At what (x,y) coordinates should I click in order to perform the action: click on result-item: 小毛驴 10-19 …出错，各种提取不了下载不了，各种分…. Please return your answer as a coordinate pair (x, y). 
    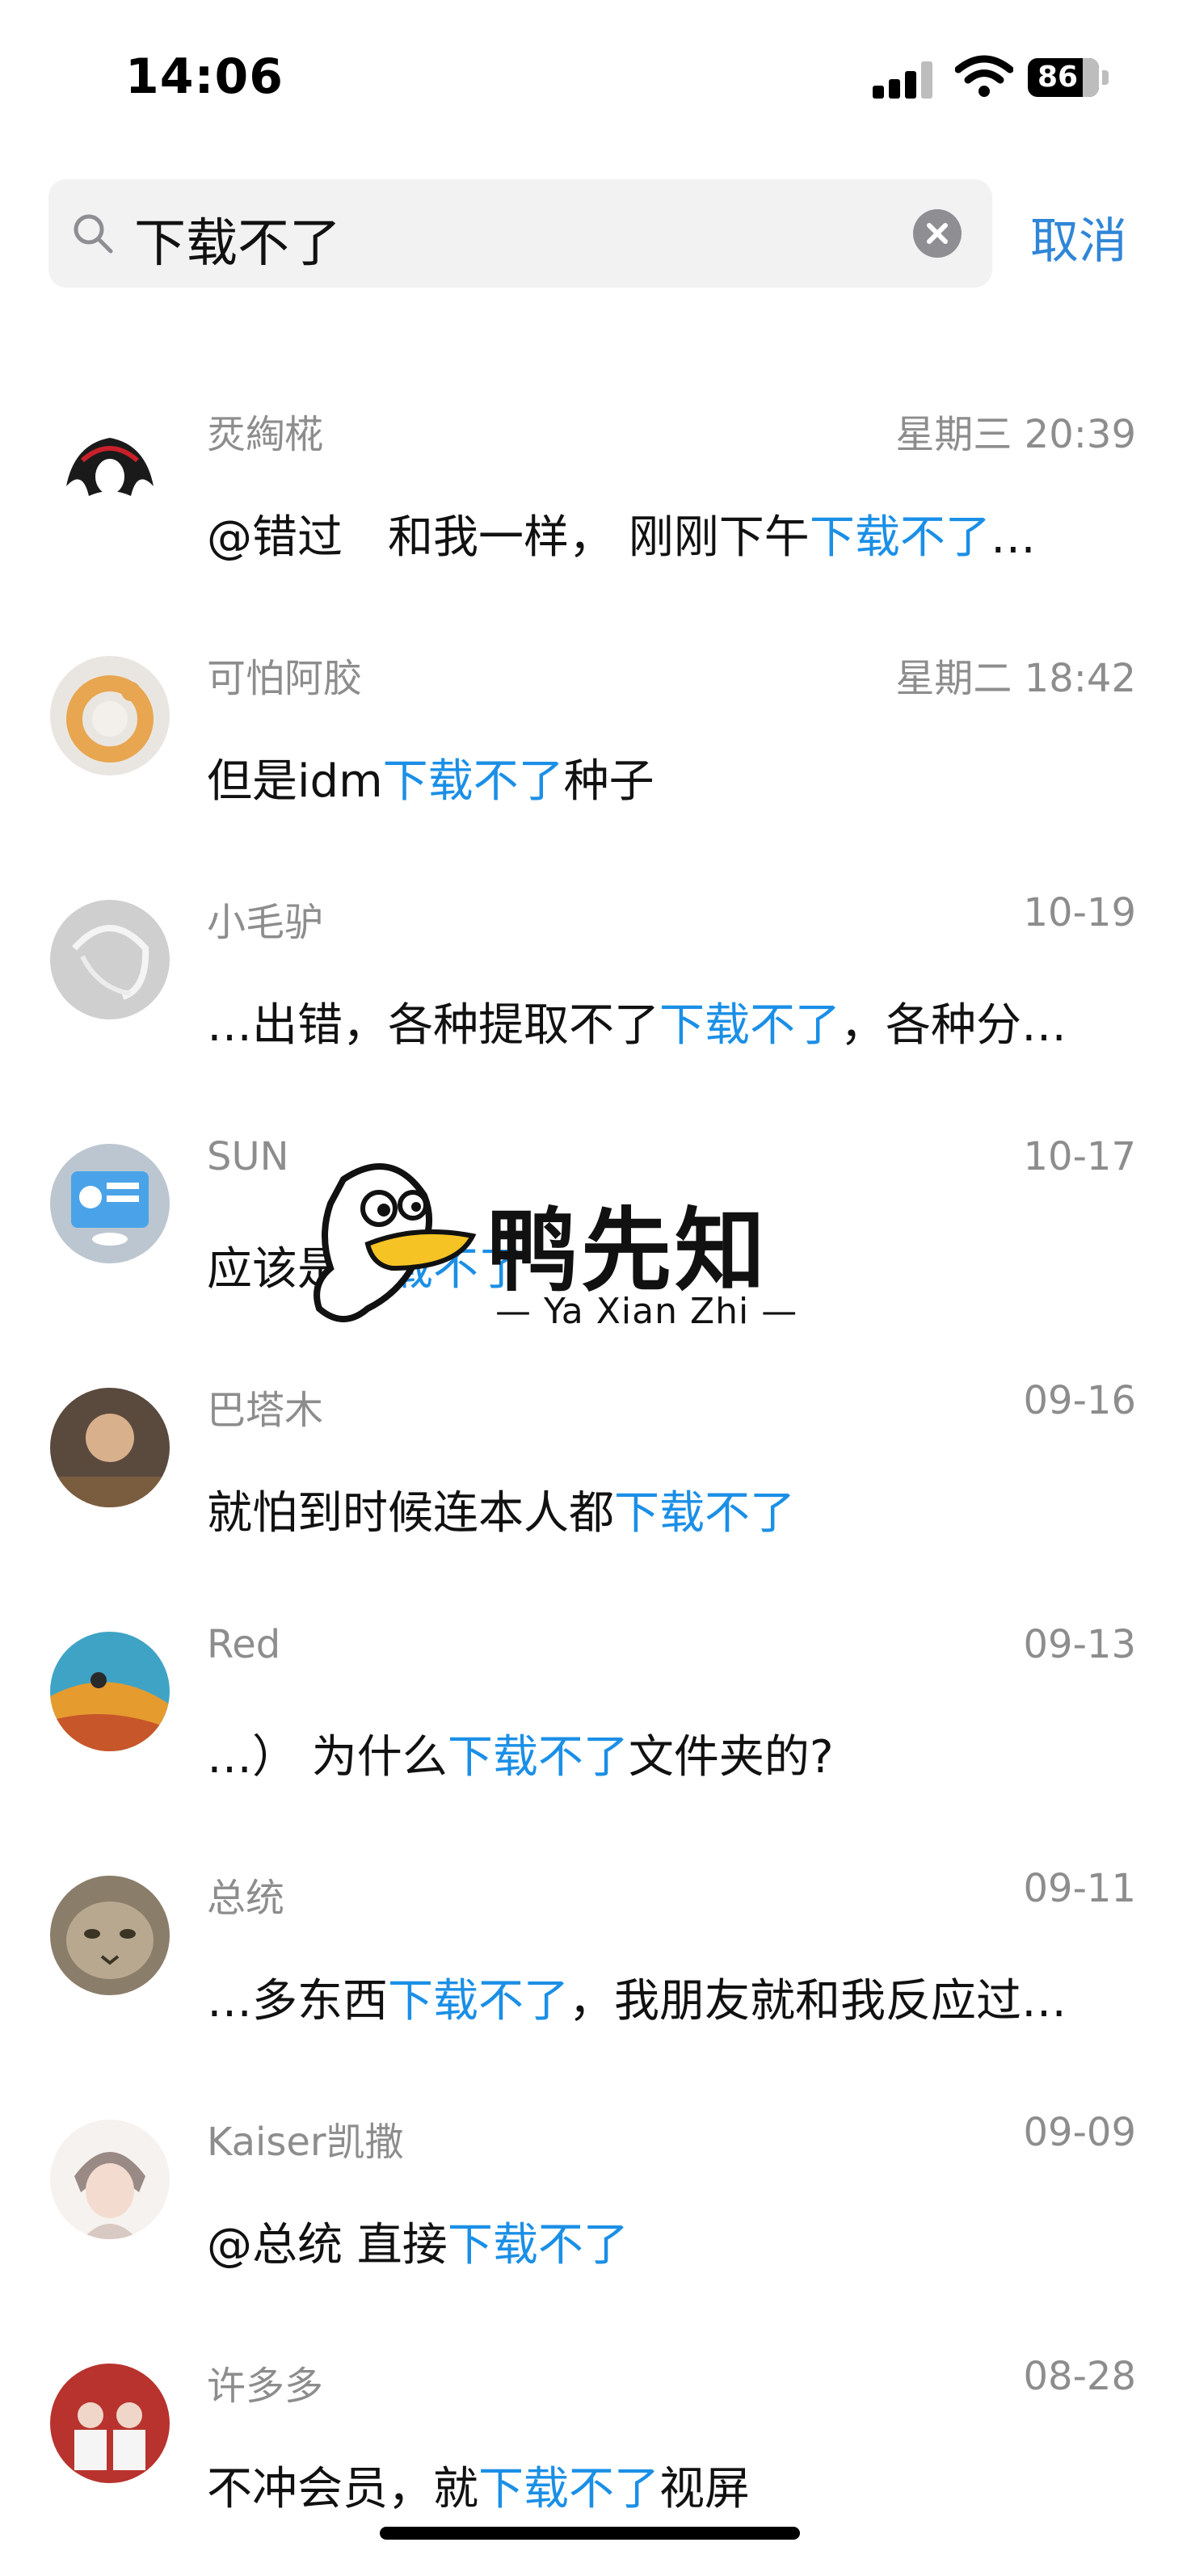
    Looking at the image, I should click on (595, 981).